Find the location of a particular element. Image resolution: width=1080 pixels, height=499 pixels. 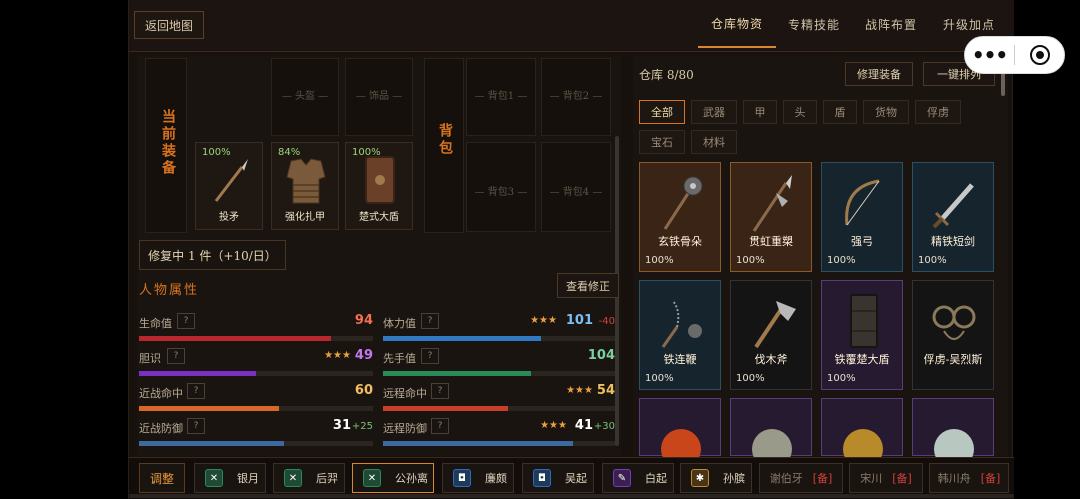

bag-column: 背包 is located at coordinates (444, 145).